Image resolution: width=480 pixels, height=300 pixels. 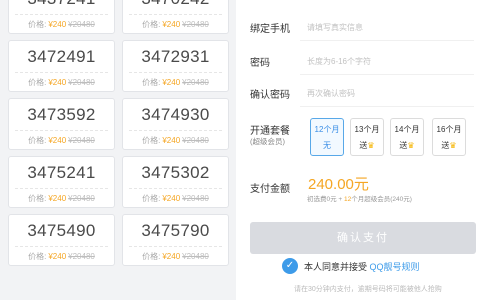 What do you see at coordinates (270, 131) in the screenshot?
I see `package-label: 开通套餐` at bounding box center [270, 131].